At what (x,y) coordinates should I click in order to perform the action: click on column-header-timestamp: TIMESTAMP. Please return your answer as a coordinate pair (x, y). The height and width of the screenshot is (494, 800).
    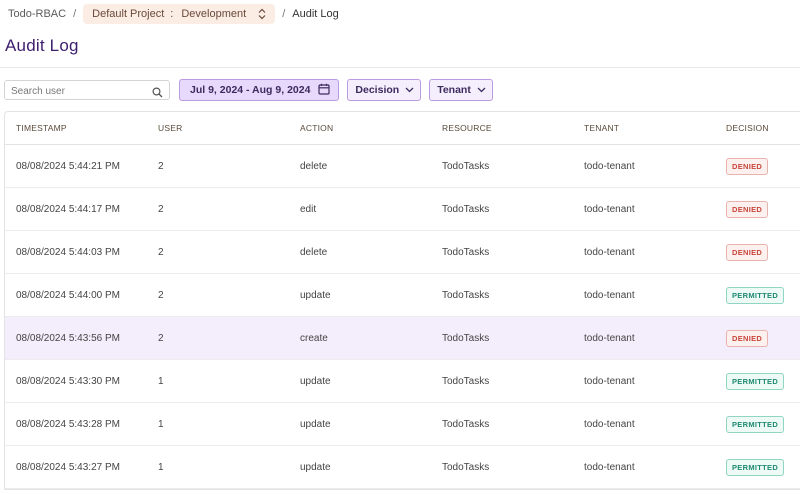
    Looking at the image, I should click on (87, 128).